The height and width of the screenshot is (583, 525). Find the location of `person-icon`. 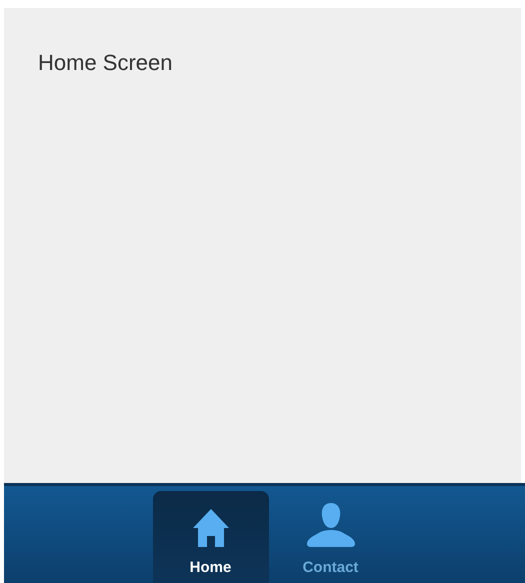

person-icon is located at coordinates (330, 525).